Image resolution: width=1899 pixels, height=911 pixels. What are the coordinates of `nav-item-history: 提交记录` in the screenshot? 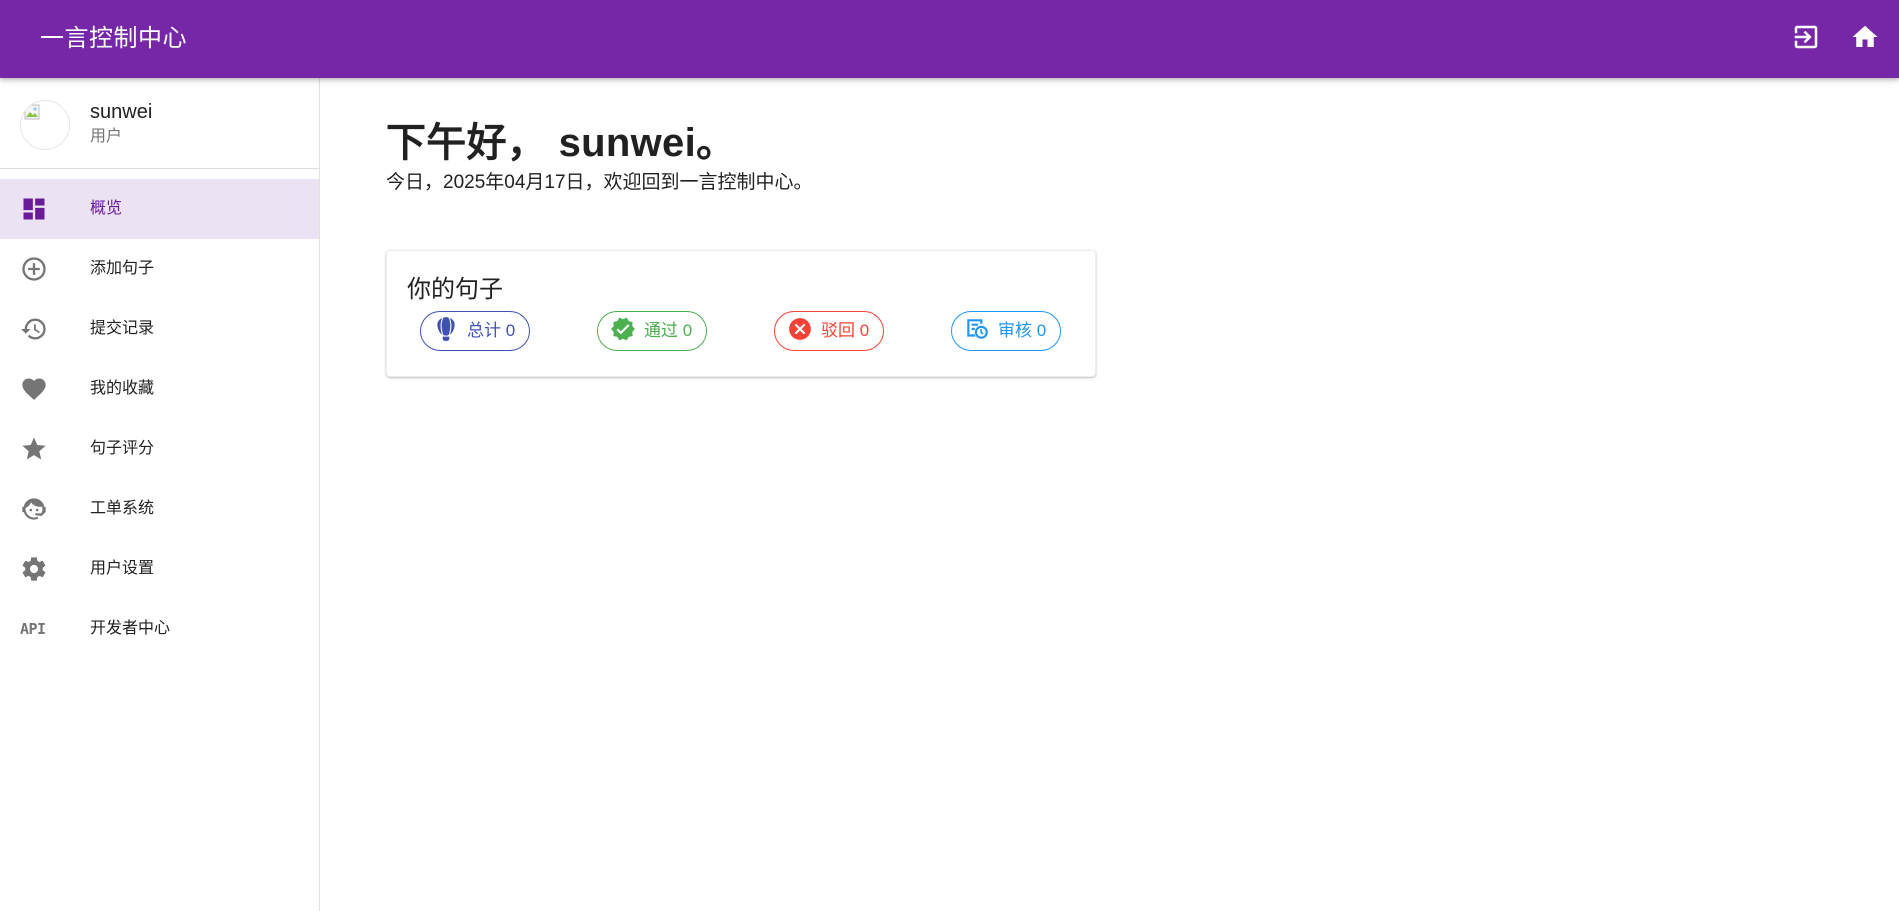 It's located at (159, 329).